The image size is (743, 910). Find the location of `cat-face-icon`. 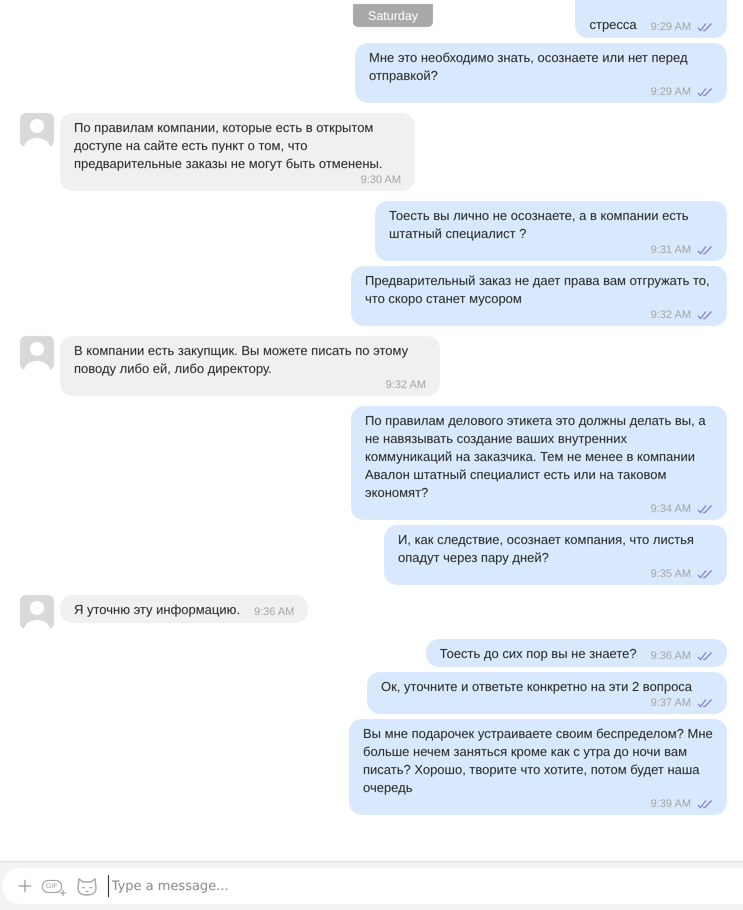

cat-face-icon is located at coordinates (87, 886).